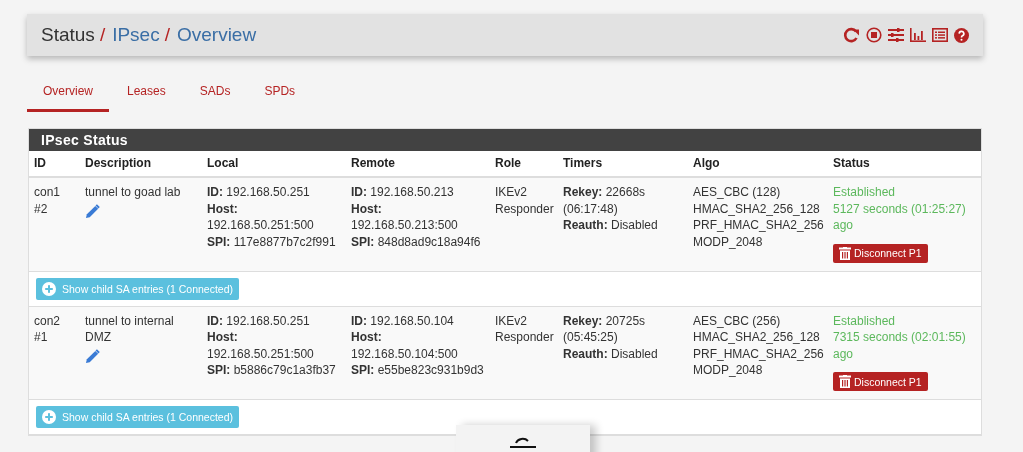 This screenshot has width=1023, height=452. What do you see at coordinates (271, 370) in the screenshot?
I see `table-cell: SPI: b5886c79c1a3fb37` at bounding box center [271, 370].